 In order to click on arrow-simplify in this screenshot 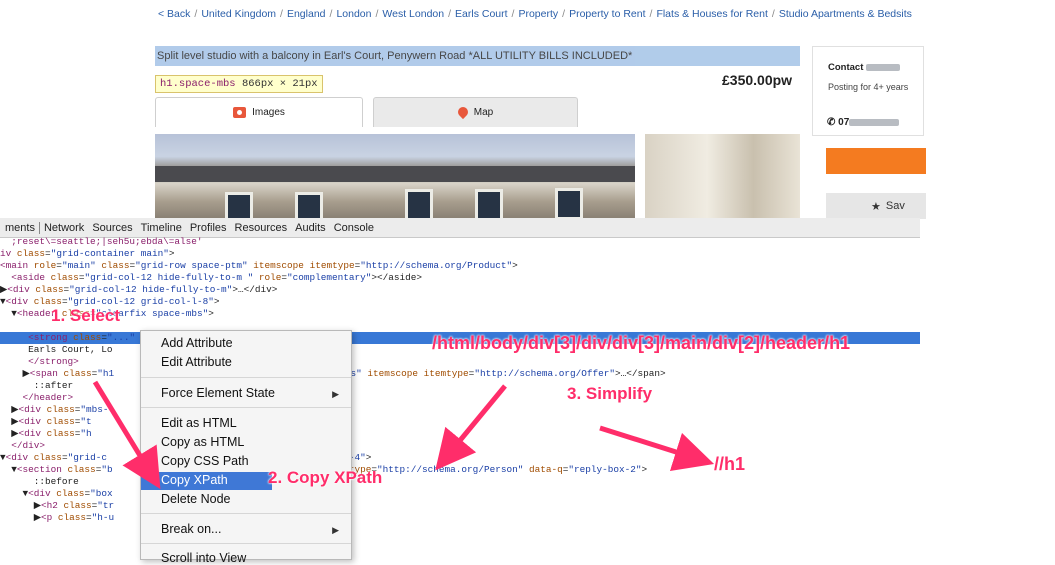, I will do `click(657, 448)`.